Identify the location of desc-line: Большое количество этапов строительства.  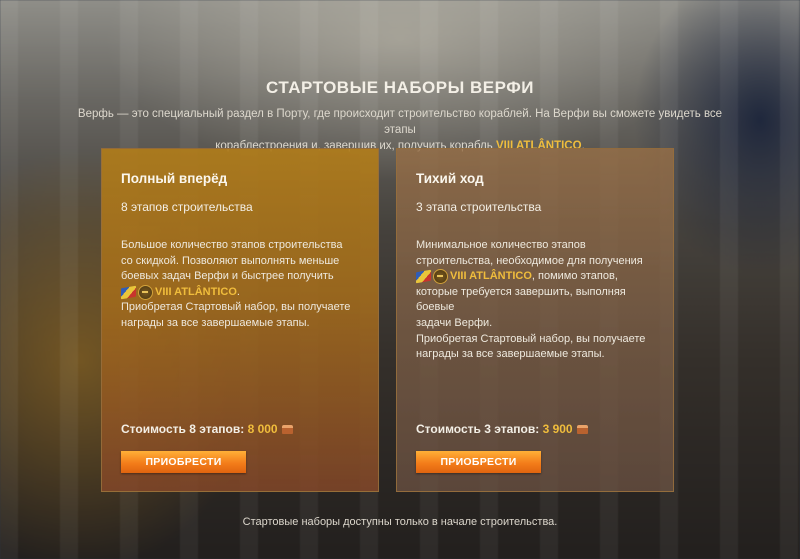
(232, 245).